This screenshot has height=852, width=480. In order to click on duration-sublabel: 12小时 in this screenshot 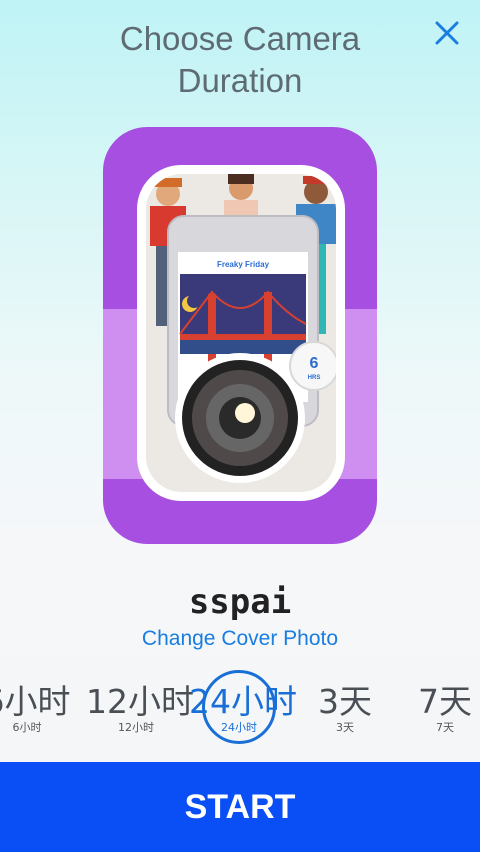, I will do `click(136, 727)`.